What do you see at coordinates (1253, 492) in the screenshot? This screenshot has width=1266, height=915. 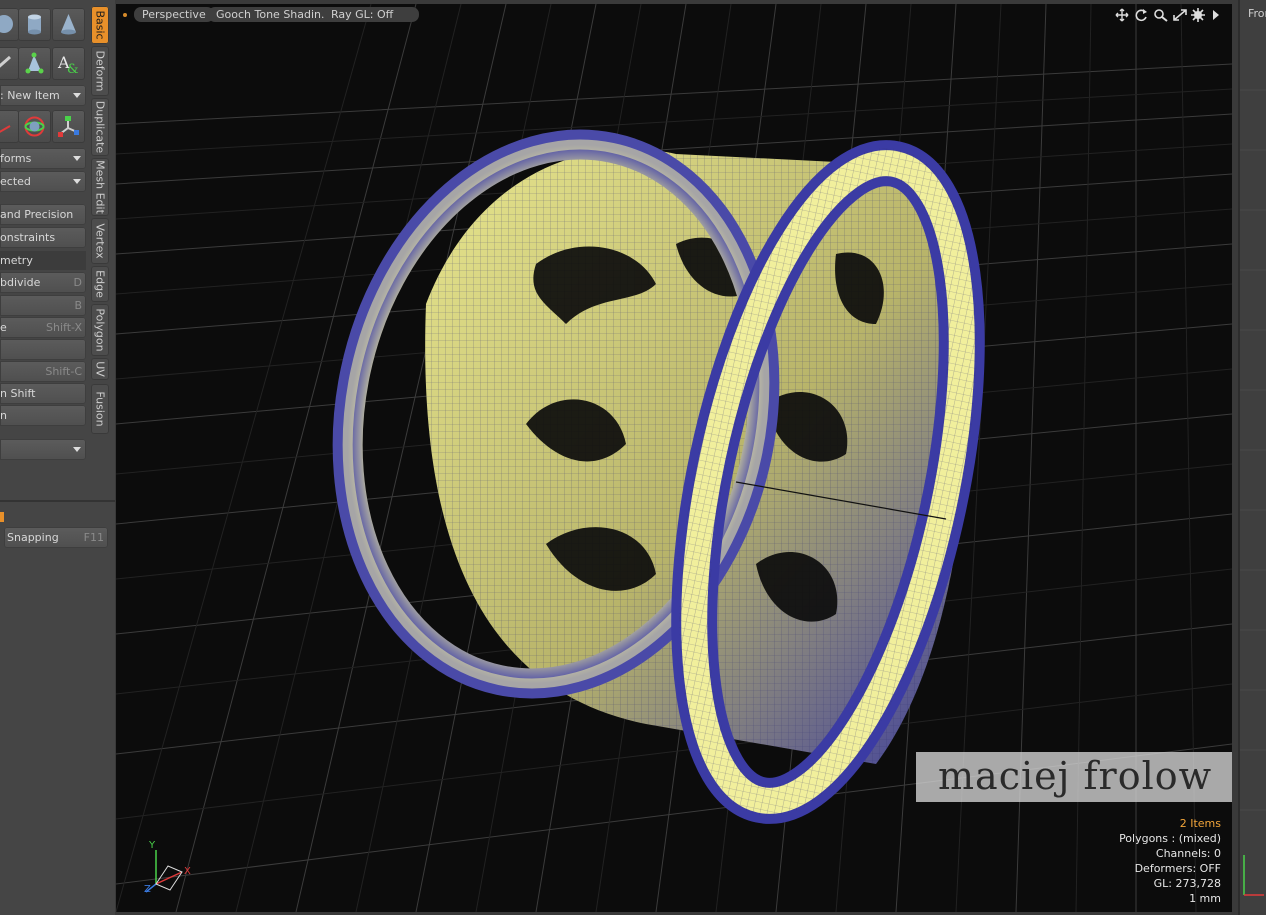 I see `front-view-grid` at bounding box center [1253, 492].